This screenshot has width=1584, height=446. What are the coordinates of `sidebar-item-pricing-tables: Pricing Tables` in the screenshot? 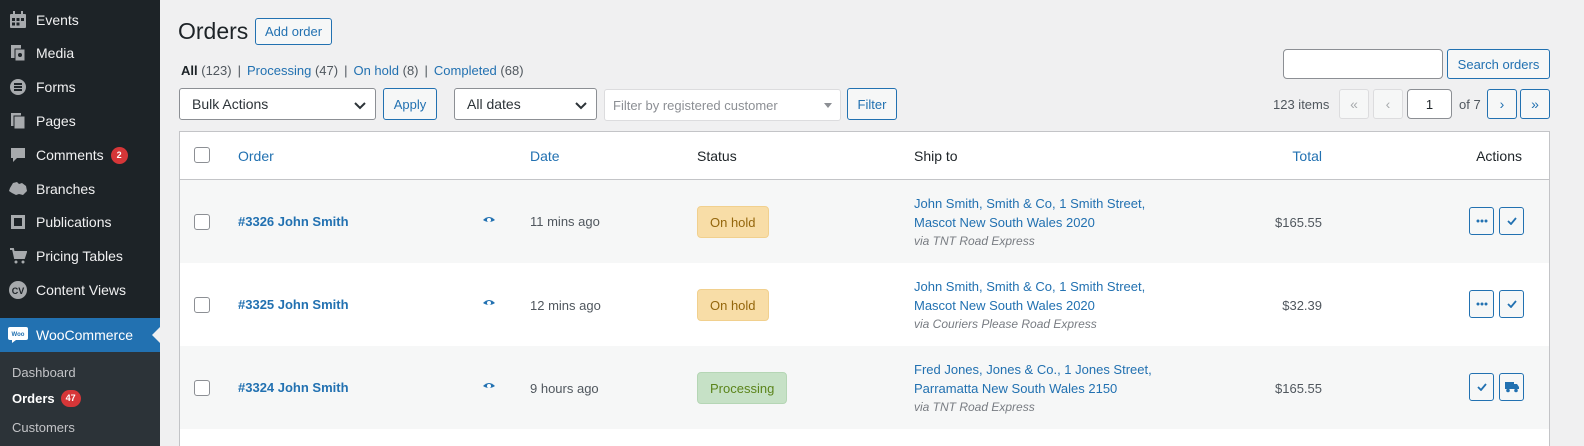 It's located at (80, 256).